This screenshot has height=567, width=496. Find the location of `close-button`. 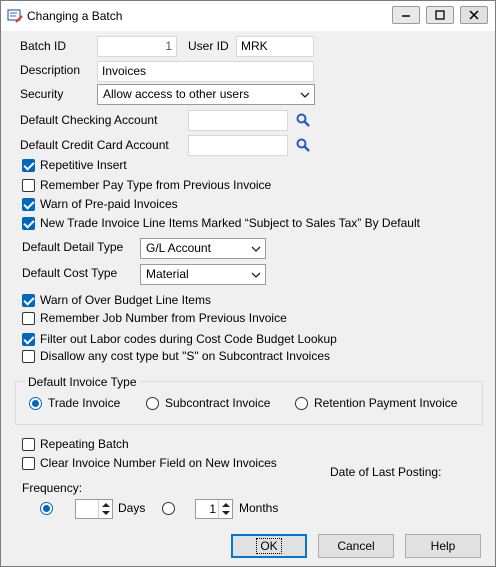

close-button is located at coordinates (474, 15).